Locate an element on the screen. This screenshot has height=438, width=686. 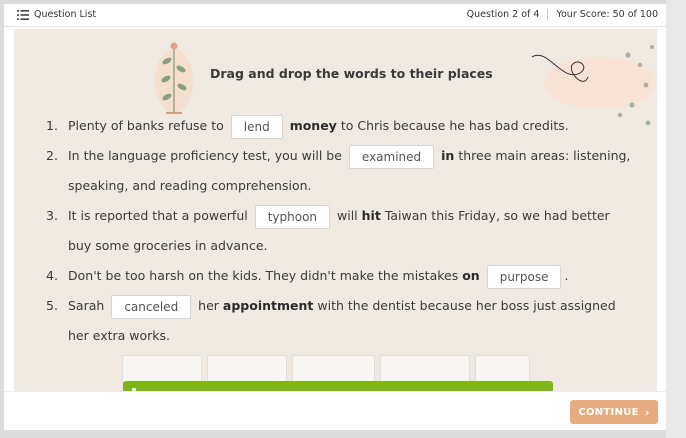
answer-drop-zone: typhoon is located at coordinates (292, 216).